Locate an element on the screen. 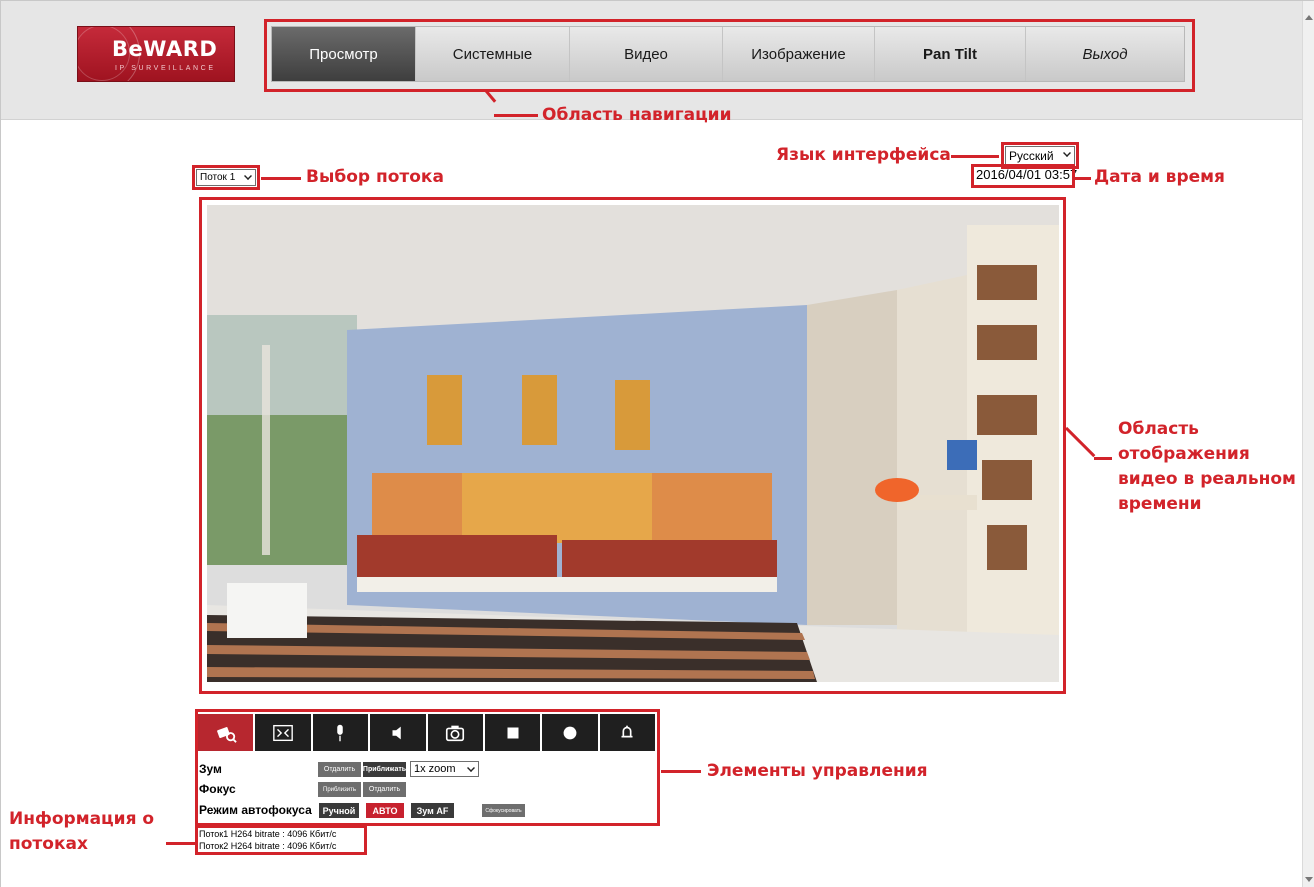 The width and height of the screenshot is (1314, 887). scroll-down-icon is located at coordinates (1309, 879).